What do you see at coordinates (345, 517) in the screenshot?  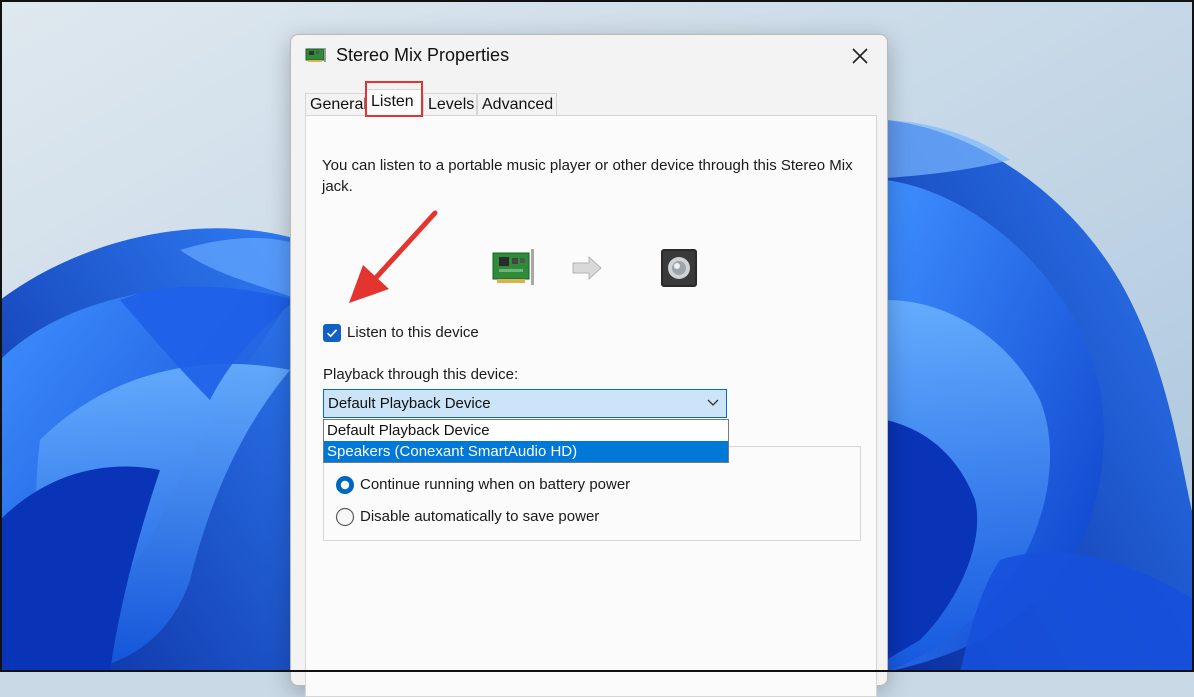 I see `radio-disable-automatically` at bounding box center [345, 517].